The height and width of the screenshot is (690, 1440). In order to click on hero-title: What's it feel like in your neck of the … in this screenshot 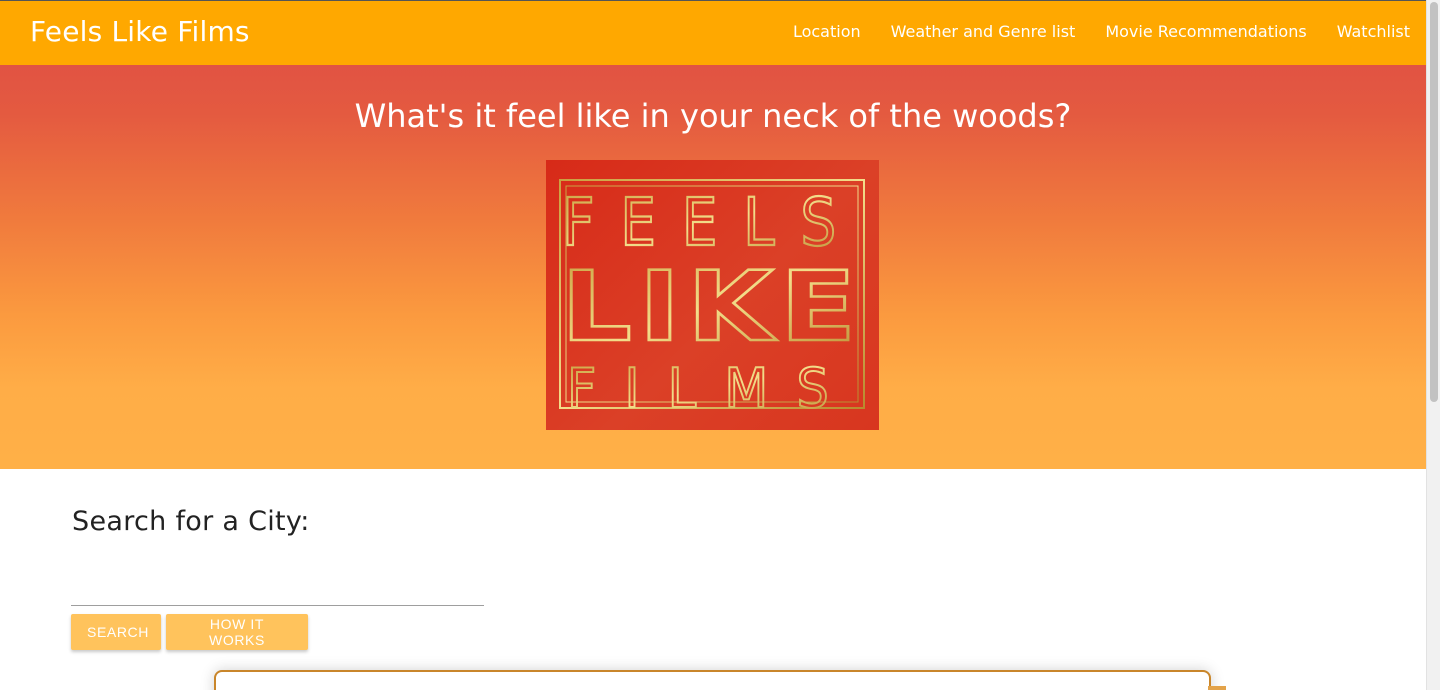, I will do `click(713, 116)`.